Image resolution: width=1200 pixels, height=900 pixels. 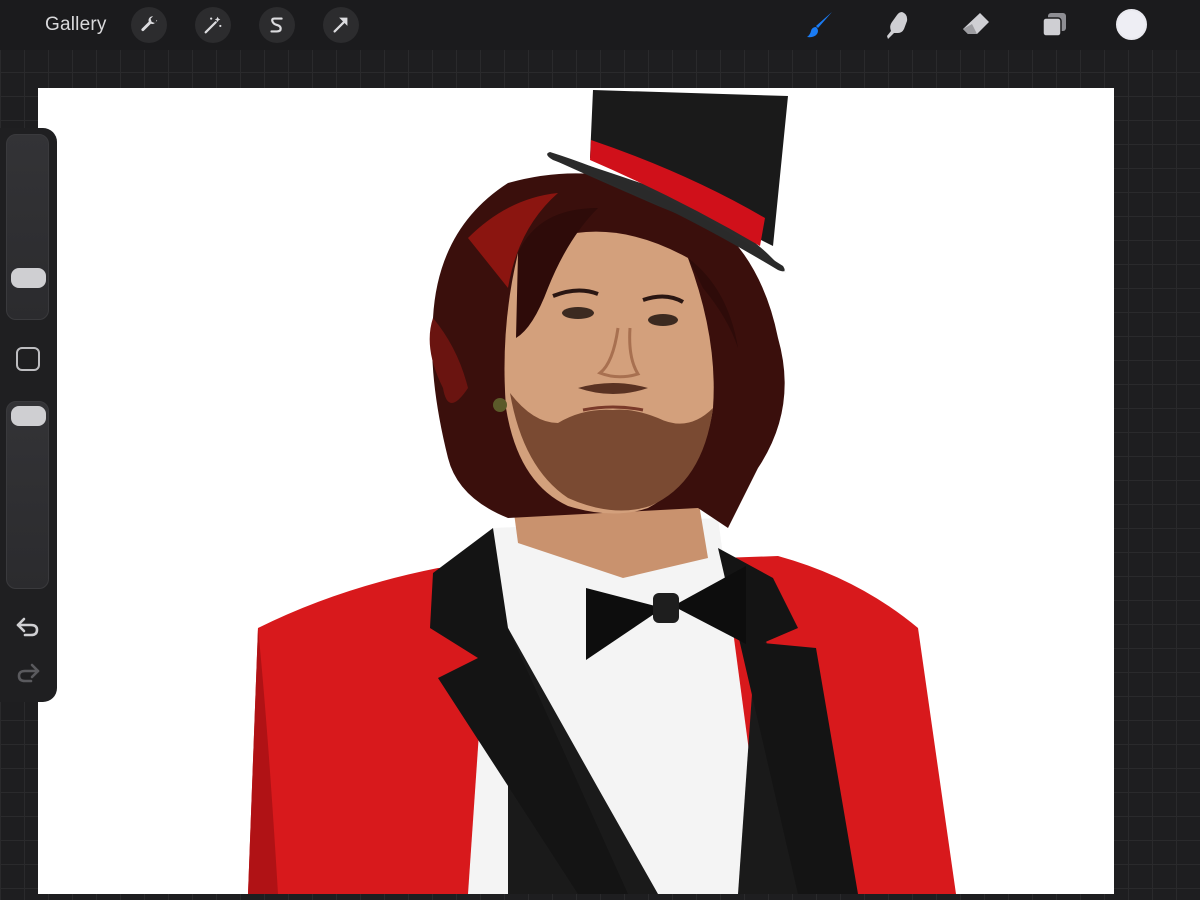 I want to click on adjustments-button, so click(x=213, y=25).